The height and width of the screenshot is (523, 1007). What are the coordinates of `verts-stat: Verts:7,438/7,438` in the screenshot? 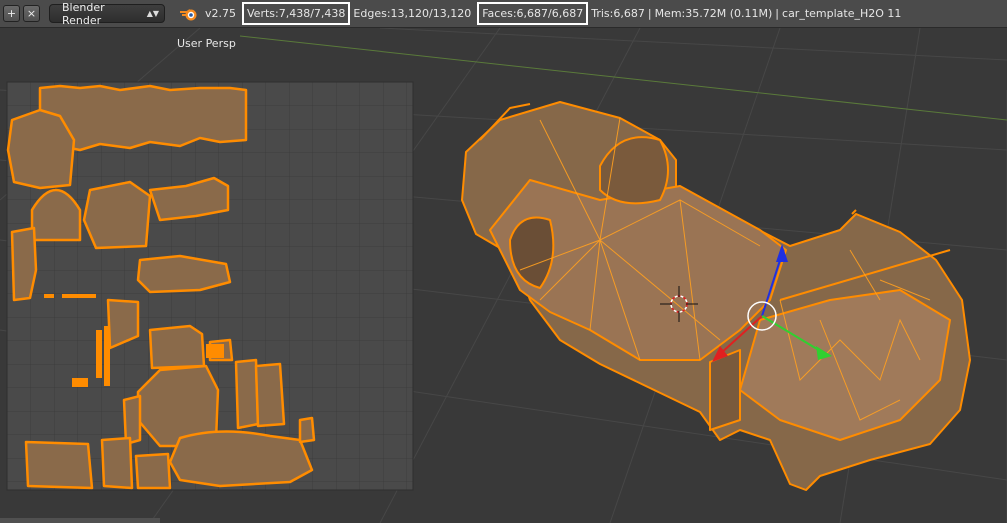 It's located at (296, 13).